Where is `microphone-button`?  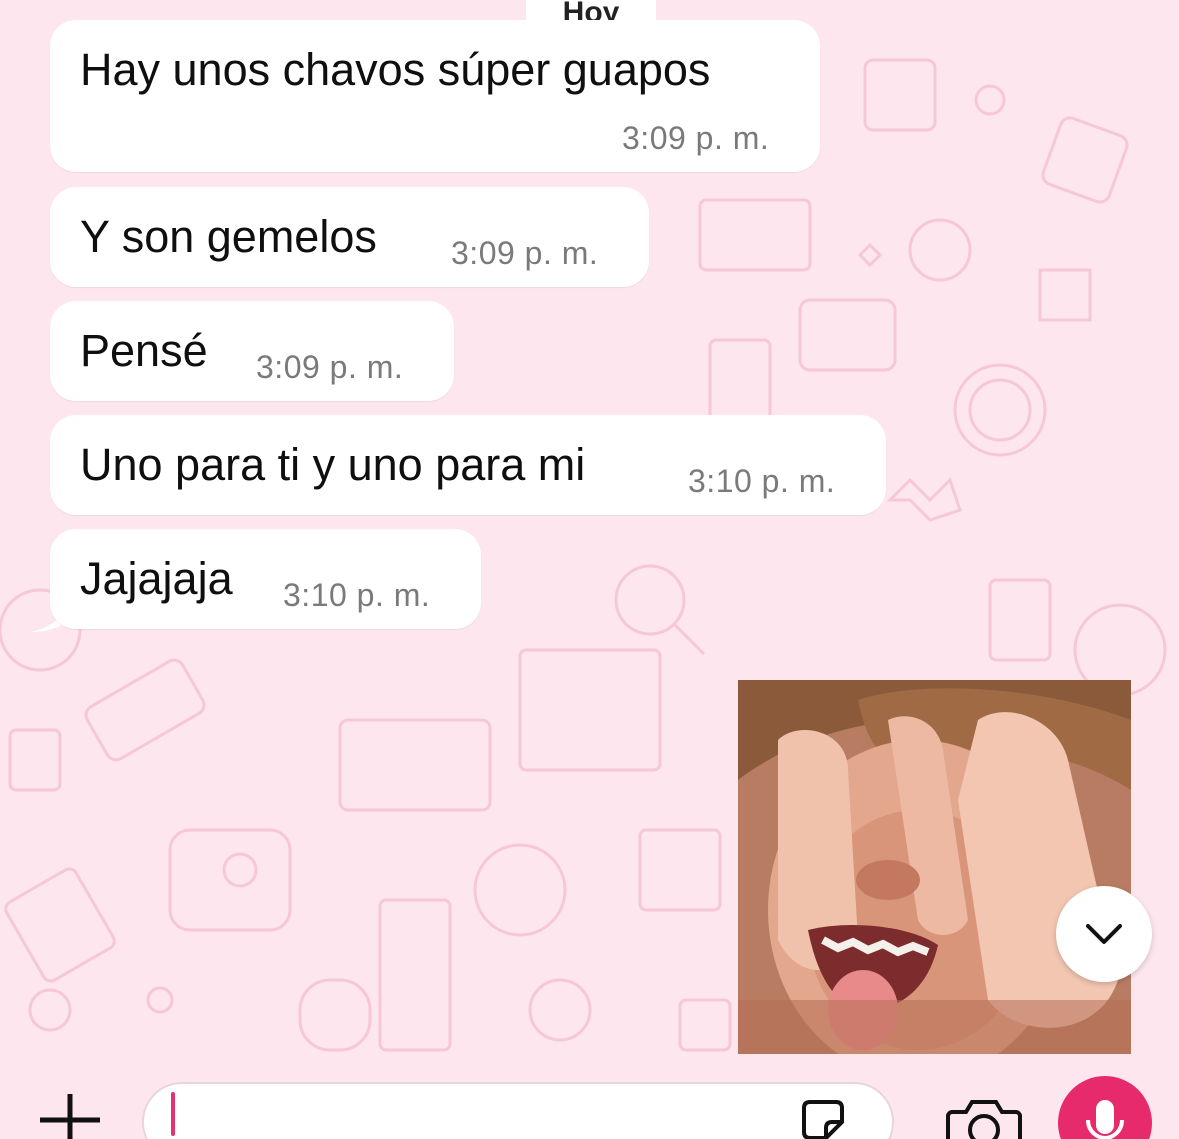 microphone-button is located at coordinates (1105, 1107).